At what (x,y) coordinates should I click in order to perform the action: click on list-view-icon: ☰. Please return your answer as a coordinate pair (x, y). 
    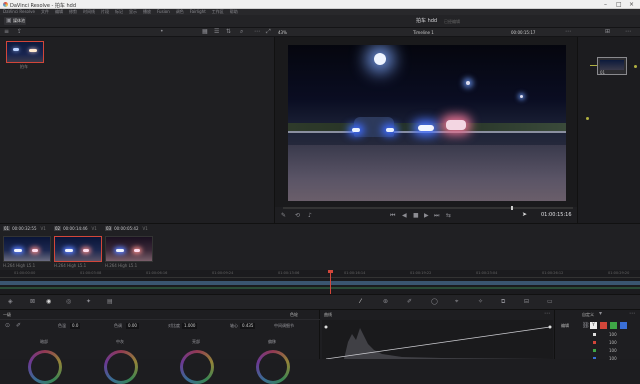
    Looking at the image, I should click on (216, 32).